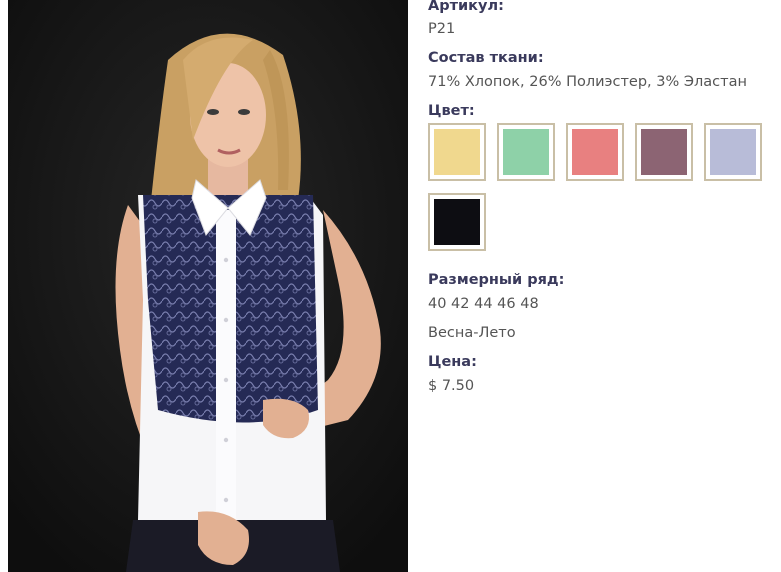  I want to click on composition-value: 71% Хлопок, 26% Полиэстер, 3% Эластан, so click(587, 82).